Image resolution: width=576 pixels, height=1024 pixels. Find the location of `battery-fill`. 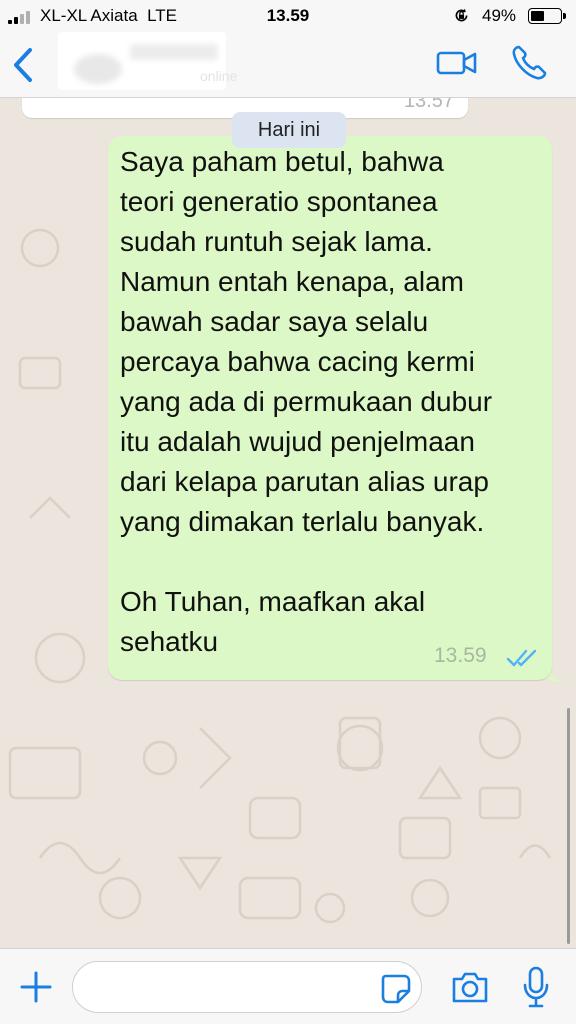

battery-fill is located at coordinates (537, 16).